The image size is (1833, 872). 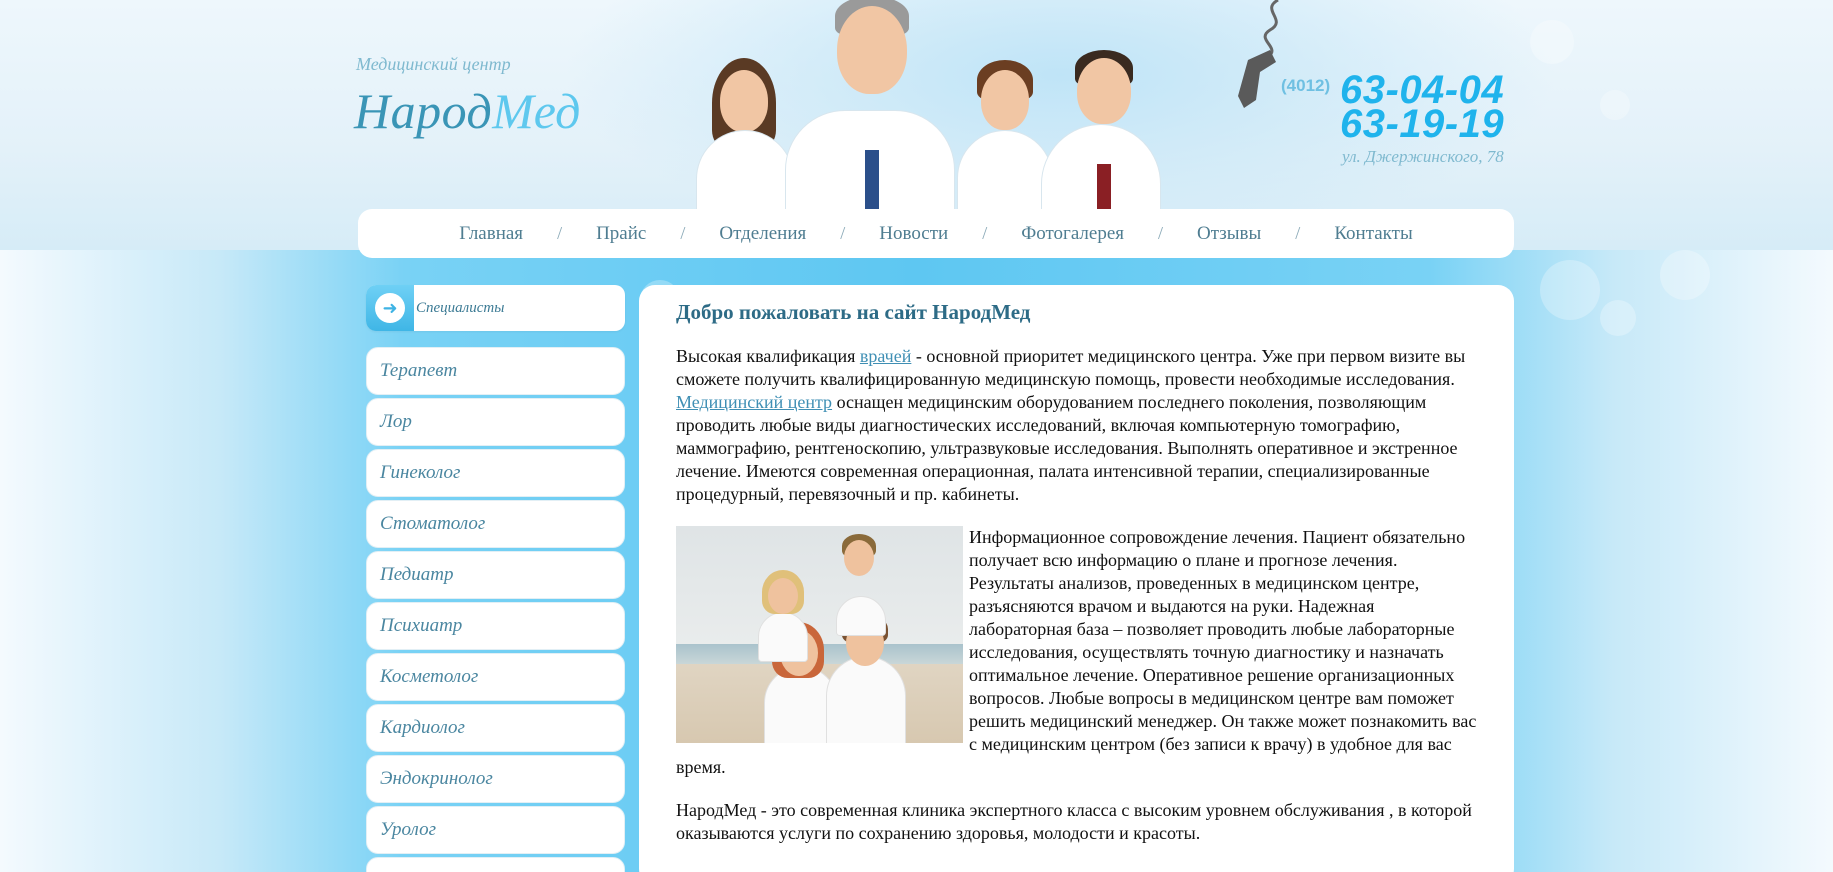 I want to click on page-title: Добро пожаловать на сайт НародМед, so click(x=853, y=312).